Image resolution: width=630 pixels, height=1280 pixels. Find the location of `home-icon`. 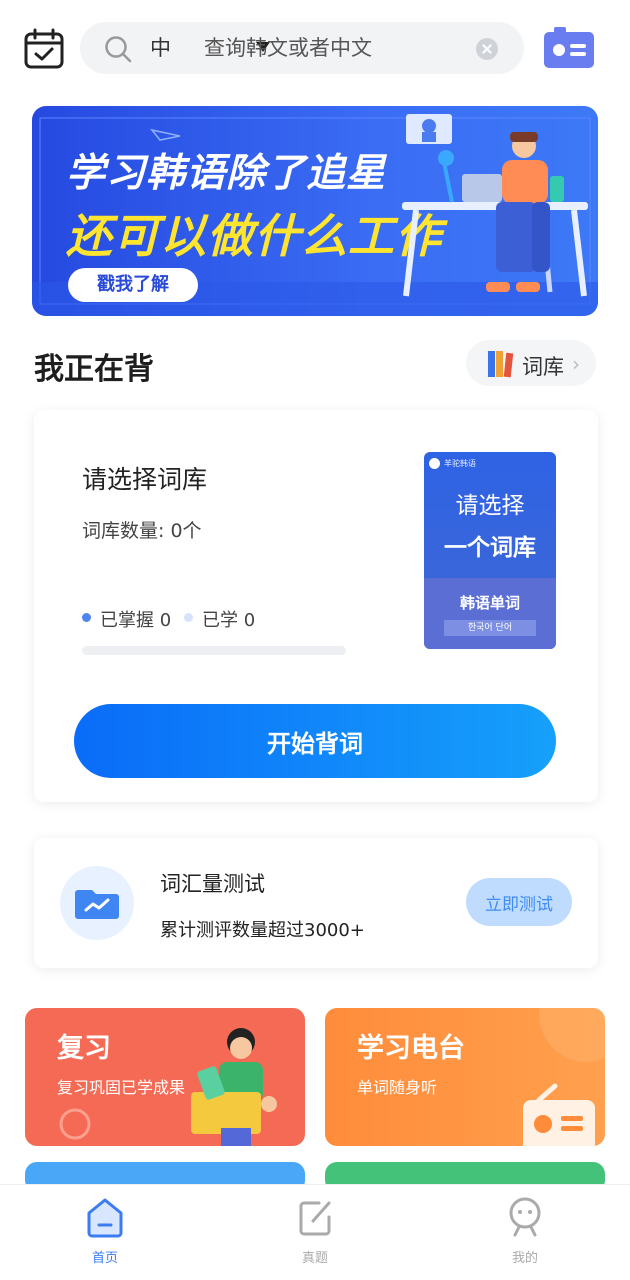

home-icon is located at coordinates (105, 1218).